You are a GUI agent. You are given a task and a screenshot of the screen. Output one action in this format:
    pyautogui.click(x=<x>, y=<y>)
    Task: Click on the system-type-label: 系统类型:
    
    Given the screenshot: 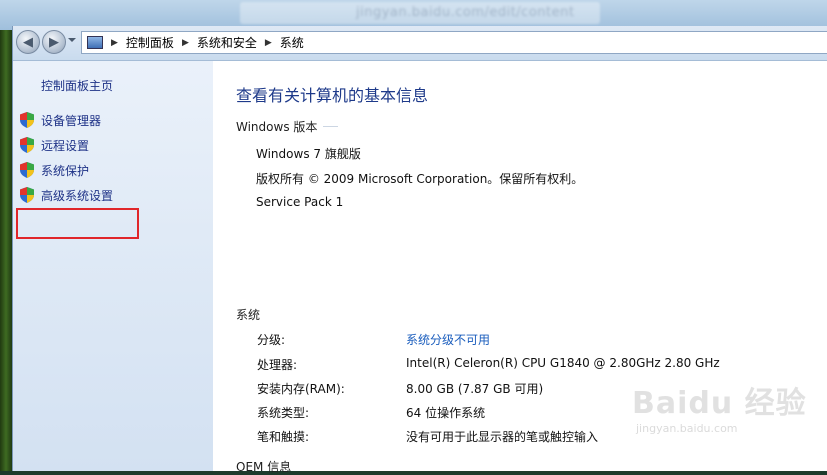 What is the action you would take?
    pyautogui.click(x=283, y=413)
    